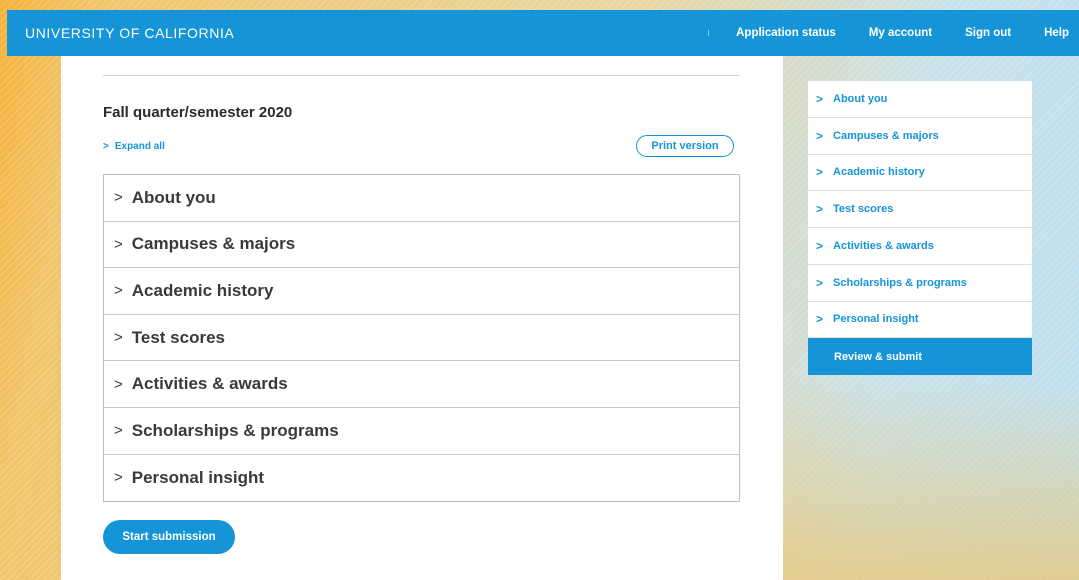 The width and height of the screenshot is (1079, 580). Describe the element at coordinates (876, 319) in the screenshot. I see `sidebar-item-label: Personal insight` at that location.